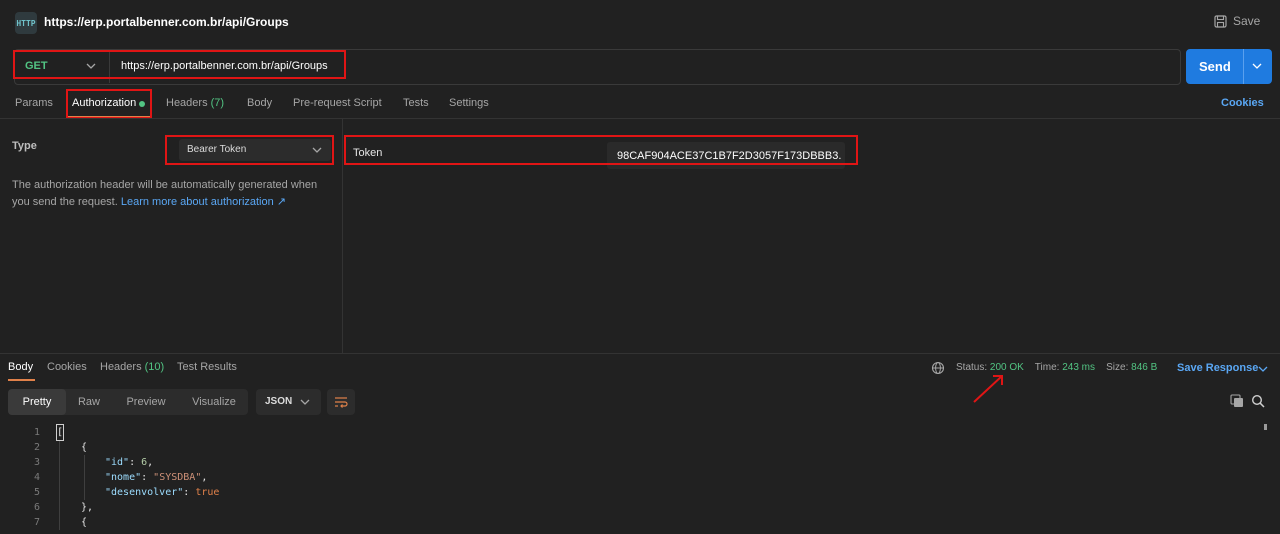 This screenshot has height=534, width=1280. Describe the element at coordinates (1265, 427) in the screenshot. I see `scrollbar-thumb` at that location.